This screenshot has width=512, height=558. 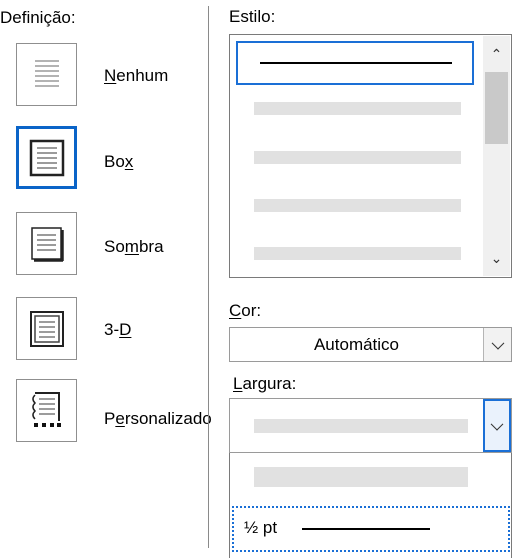 What do you see at coordinates (496, 54) in the screenshot?
I see `scroll-up-icon: ⌃` at bounding box center [496, 54].